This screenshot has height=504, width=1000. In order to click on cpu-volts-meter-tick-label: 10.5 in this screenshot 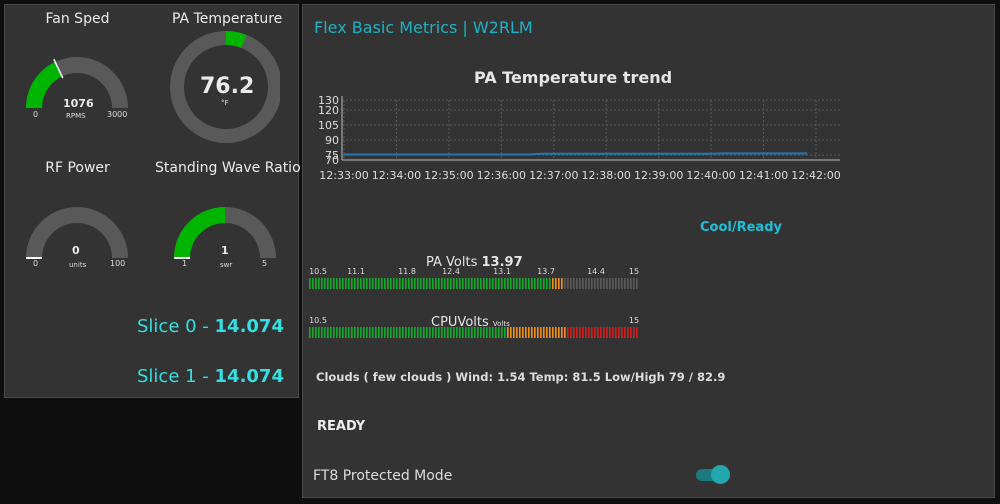, I will do `click(318, 320)`.